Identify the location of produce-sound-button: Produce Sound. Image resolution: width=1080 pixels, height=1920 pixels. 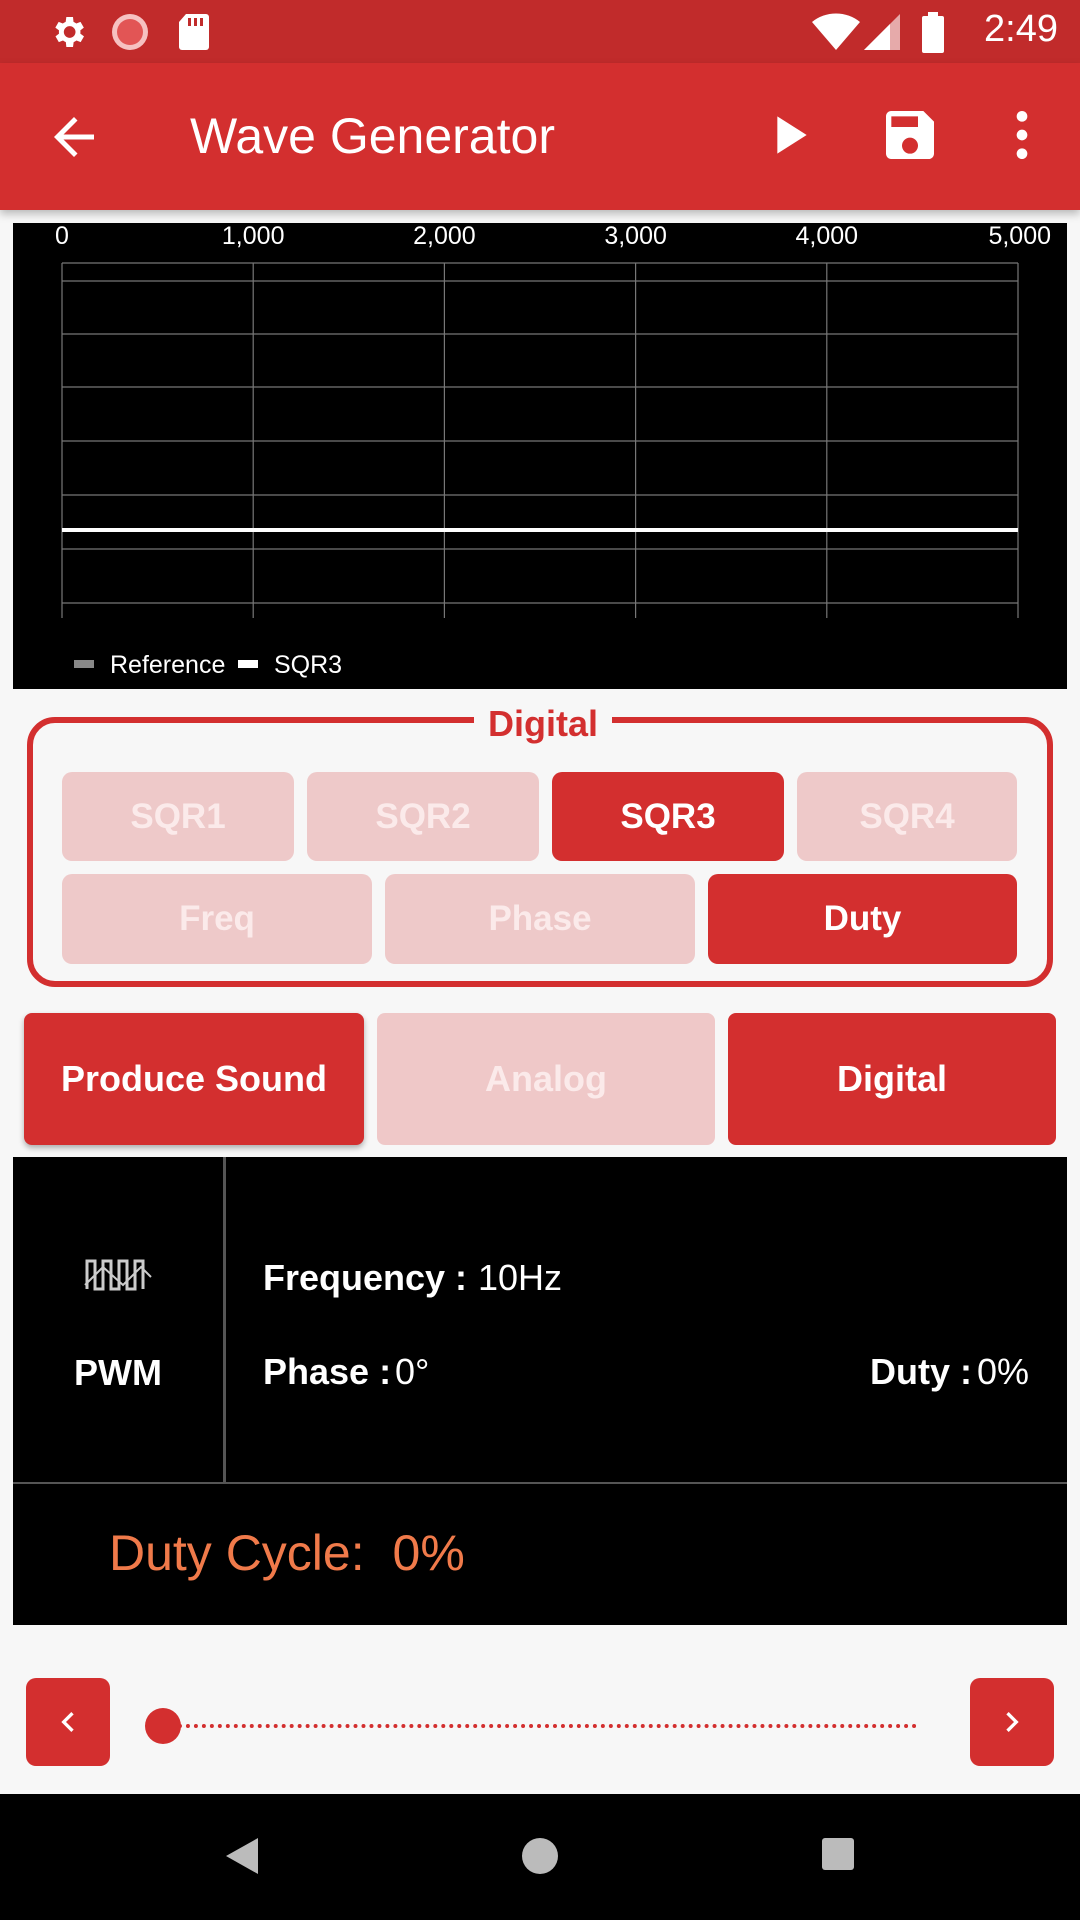
(194, 1079).